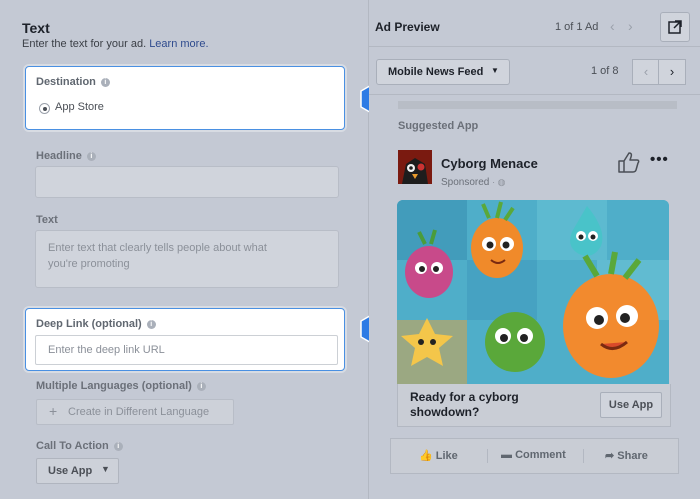 The height and width of the screenshot is (499, 700). Describe the element at coordinates (630, 26) in the screenshot. I see `chevron-right-icon: ›` at that location.